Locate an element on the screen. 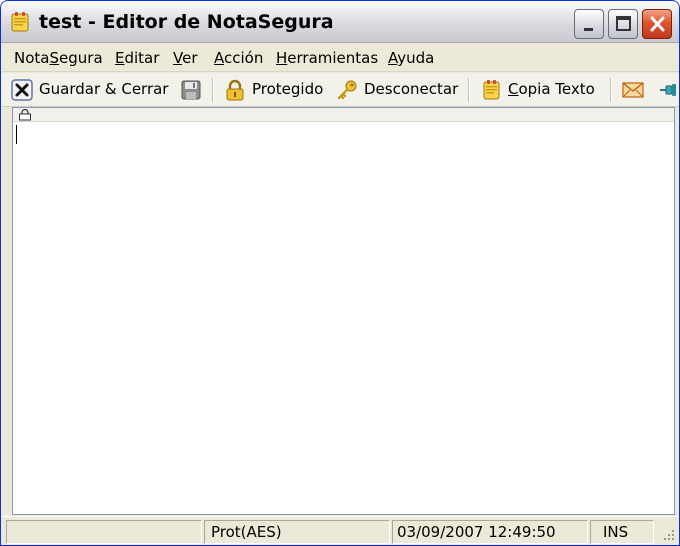 The height and width of the screenshot is (546, 680). protected-label: Protegido is located at coordinates (288, 89).